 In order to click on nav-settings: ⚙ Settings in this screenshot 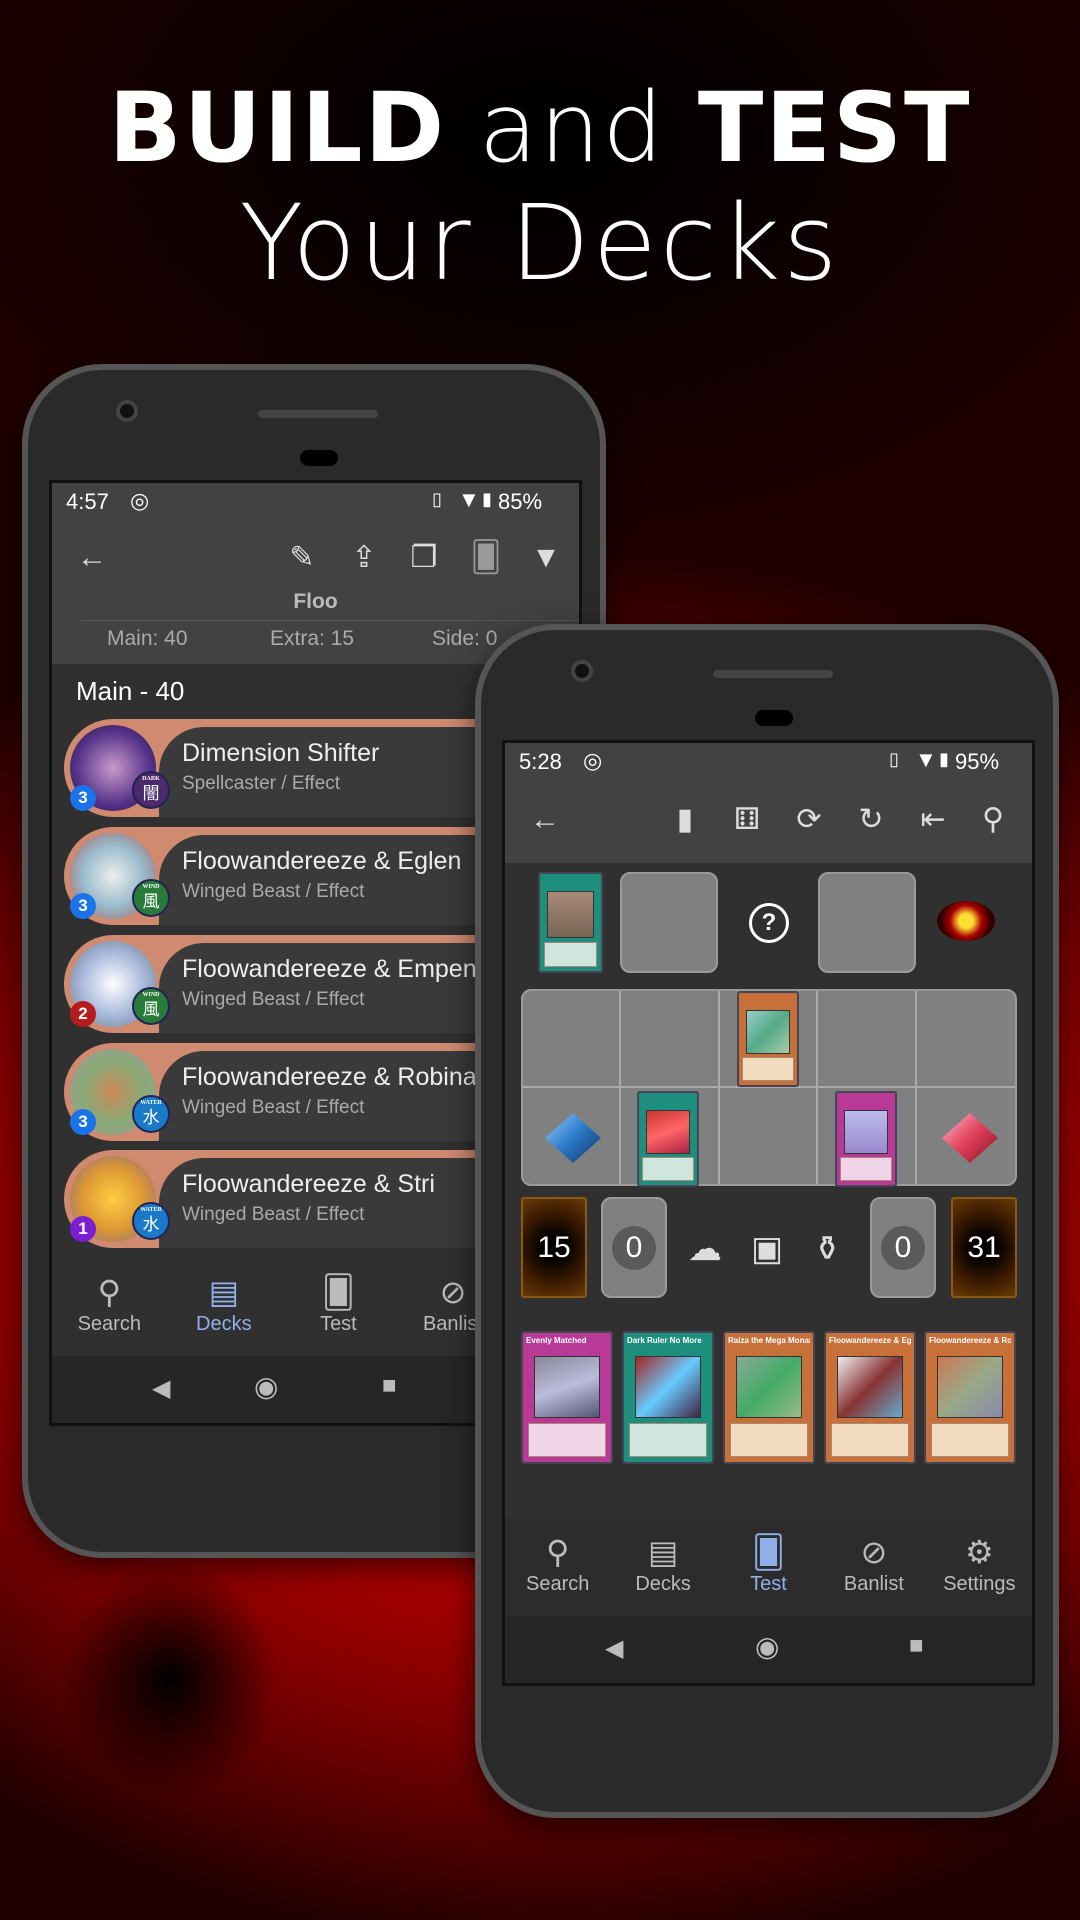, I will do `click(979, 1573)`.